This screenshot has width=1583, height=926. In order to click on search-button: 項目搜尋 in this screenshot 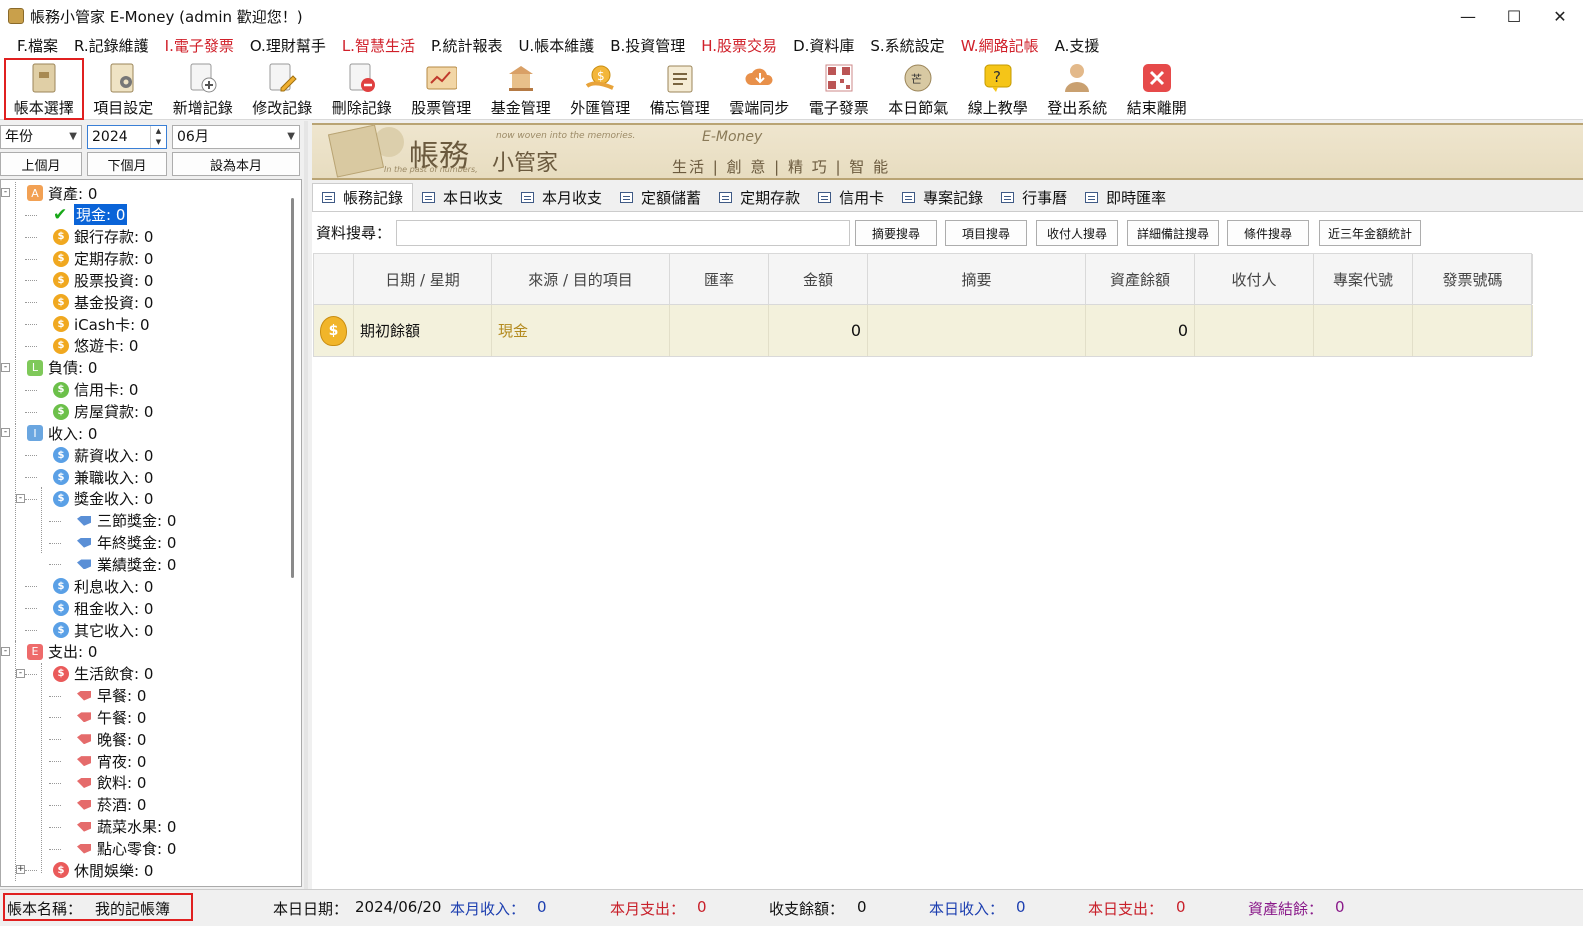, I will do `click(986, 233)`.